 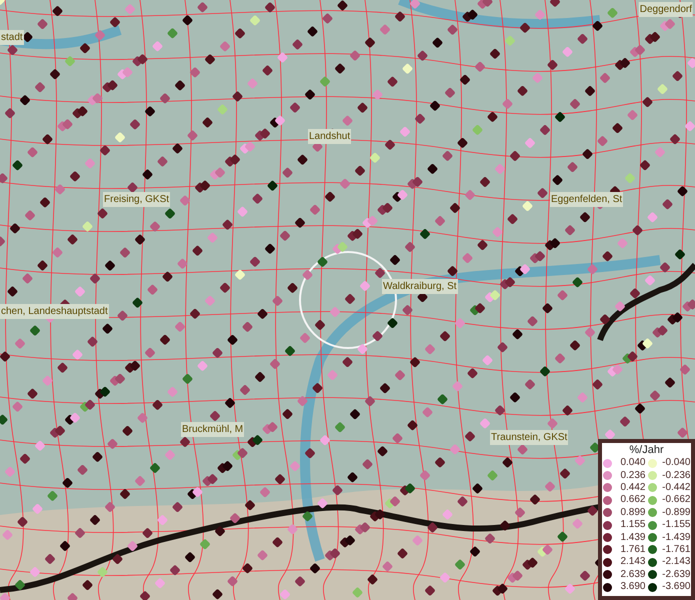 I want to click on legend-label: 1.761, so click(x=632, y=550).